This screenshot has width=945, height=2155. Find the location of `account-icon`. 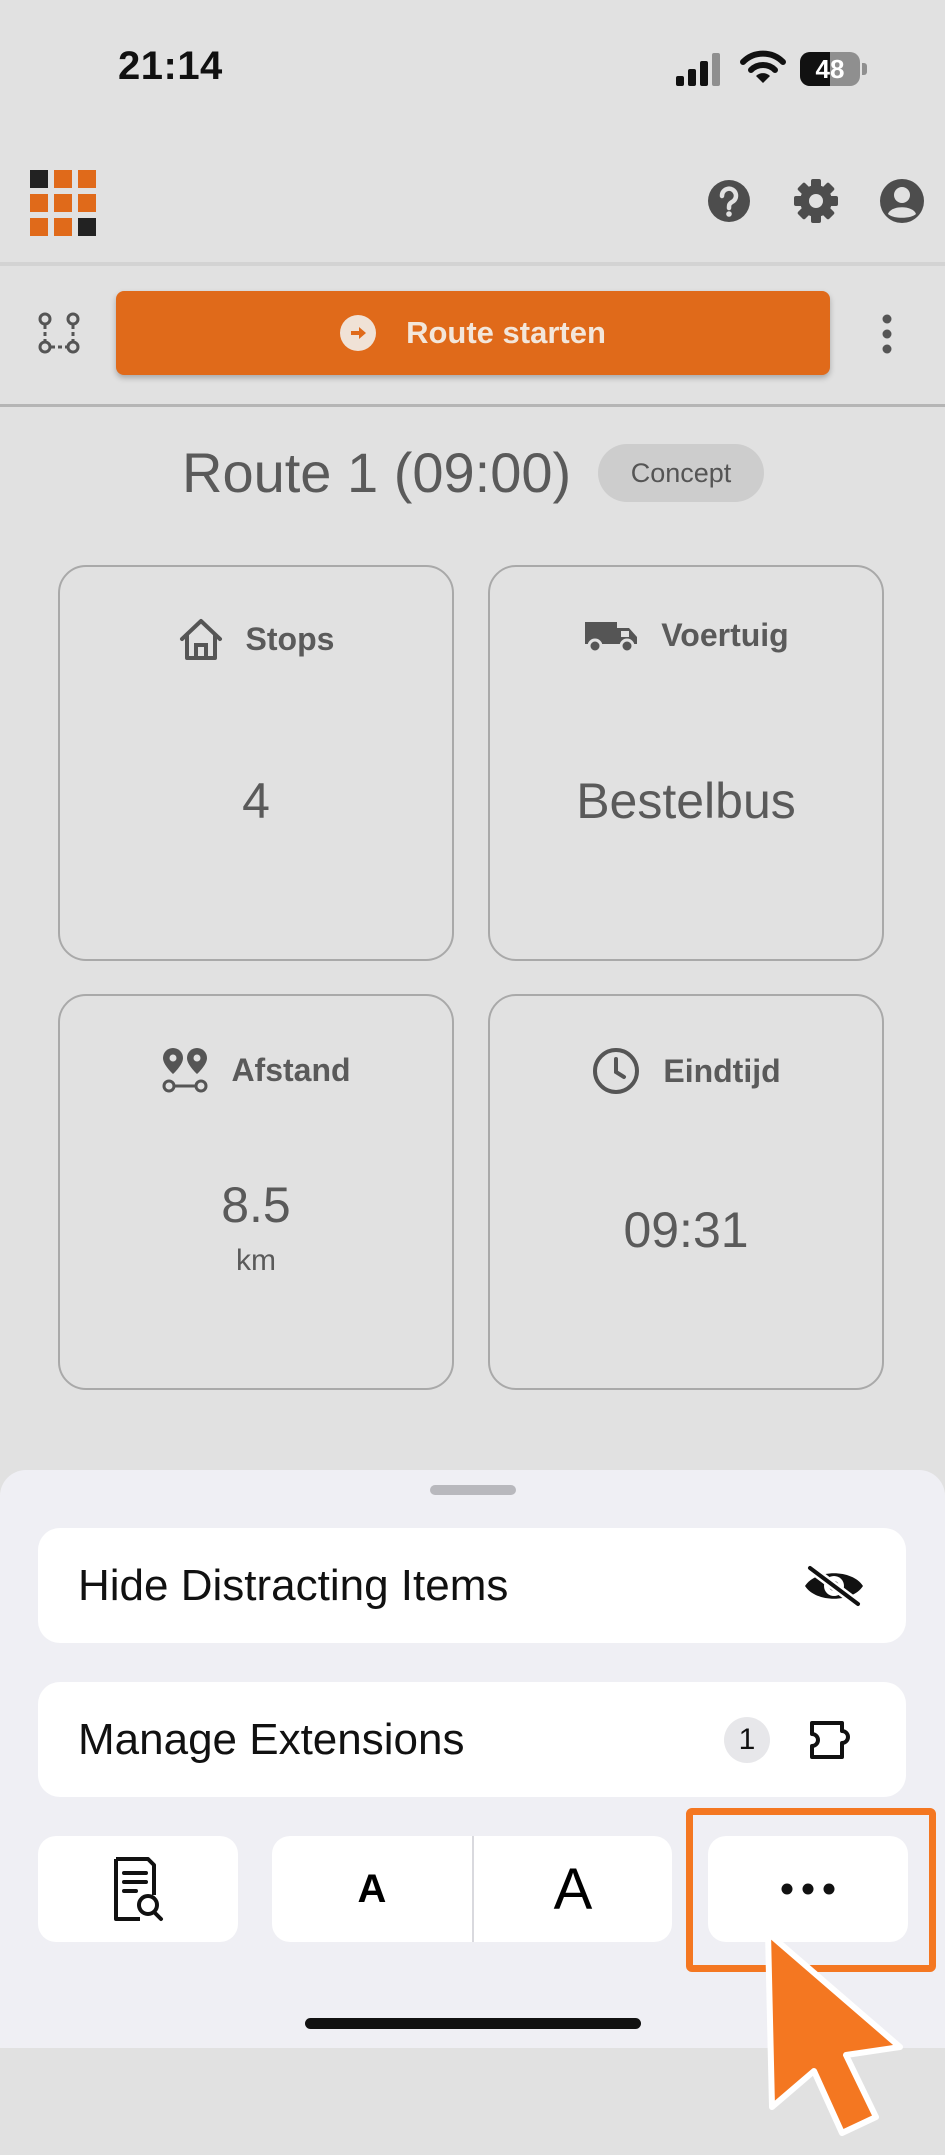

account-icon is located at coordinates (902, 201).